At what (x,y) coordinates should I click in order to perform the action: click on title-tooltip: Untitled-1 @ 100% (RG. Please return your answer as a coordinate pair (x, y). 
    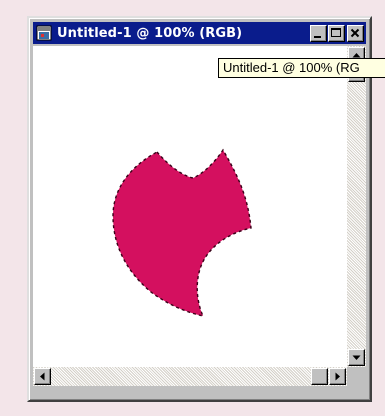
    Looking at the image, I should click on (301, 68).